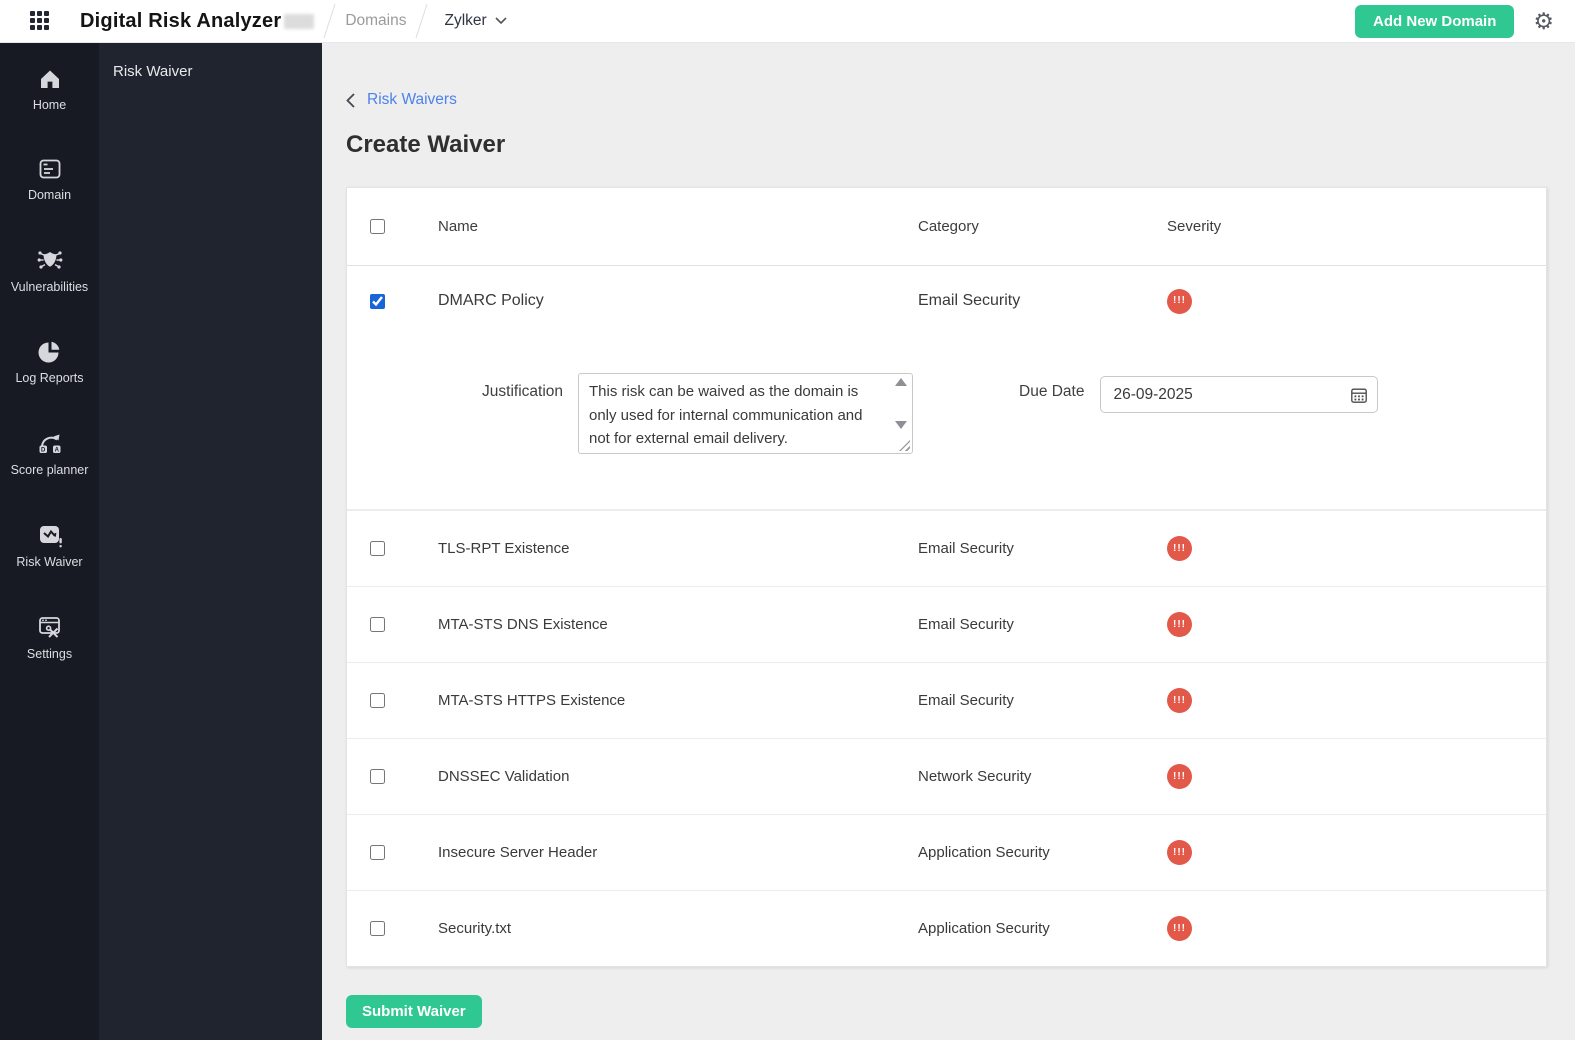  I want to click on sidebar-item-label: Home, so click(49, 105).